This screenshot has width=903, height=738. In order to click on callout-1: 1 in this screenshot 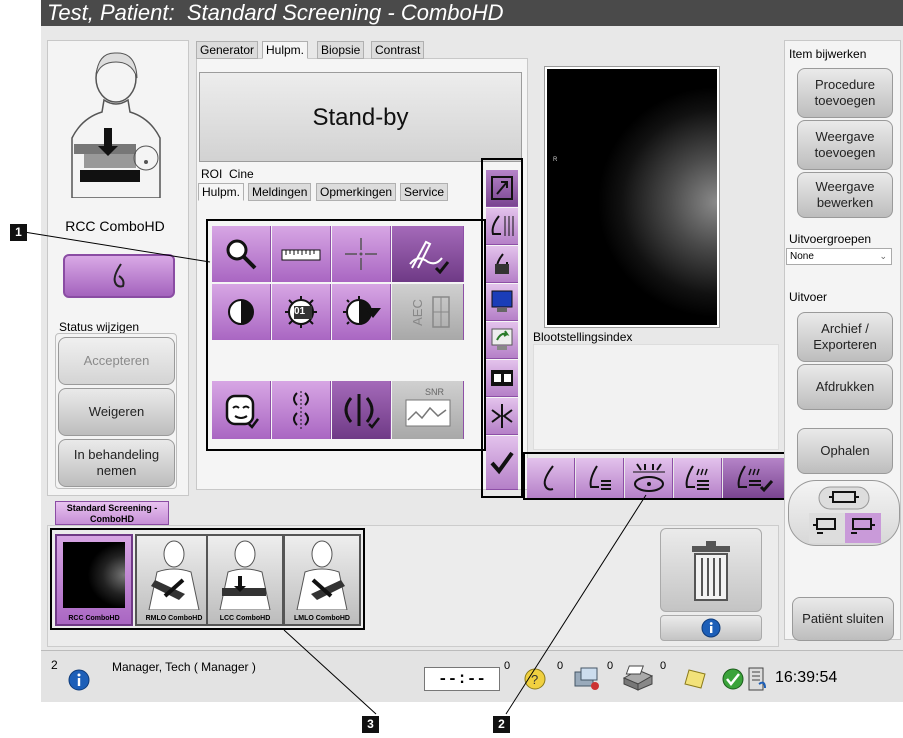, I will do `click(18, 232)`.